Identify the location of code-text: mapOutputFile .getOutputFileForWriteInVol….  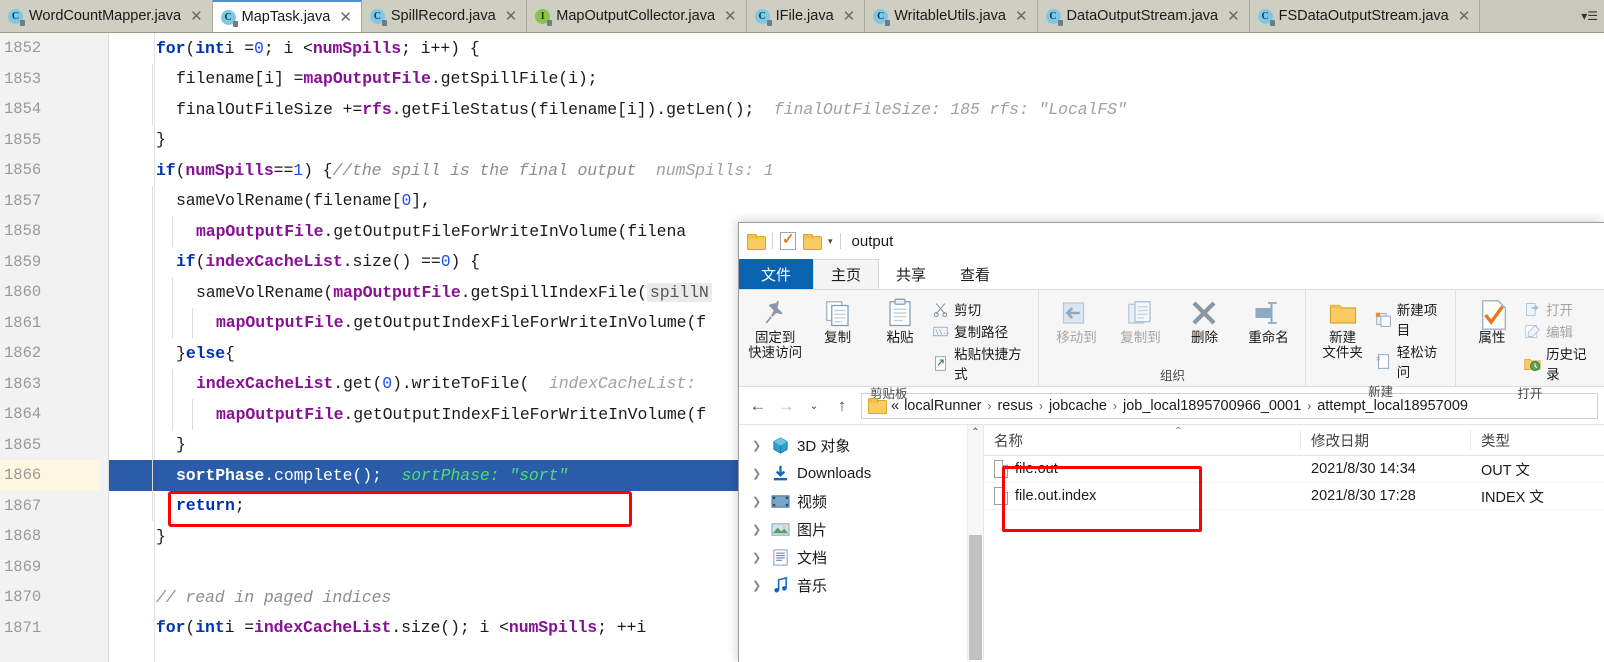
(441, 231).